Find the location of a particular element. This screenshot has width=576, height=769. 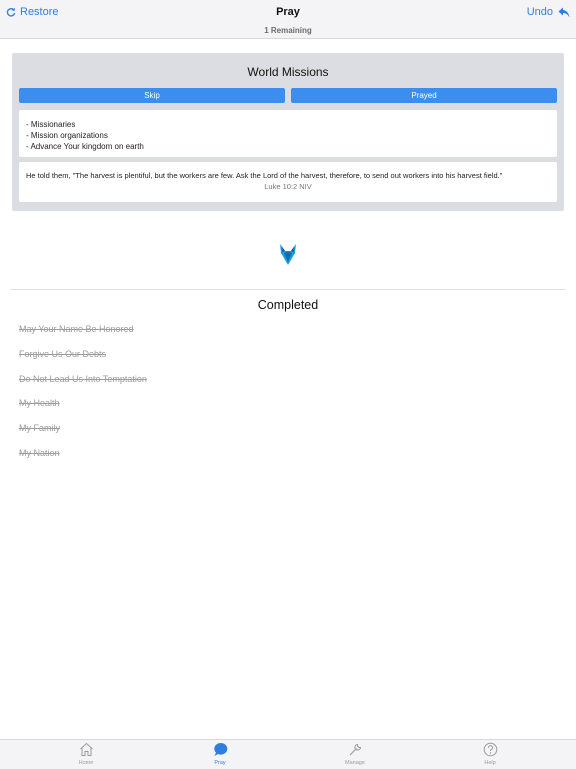

completed-item: Do Not Lead Us Into Temptation is located at coordinates (83, 384).